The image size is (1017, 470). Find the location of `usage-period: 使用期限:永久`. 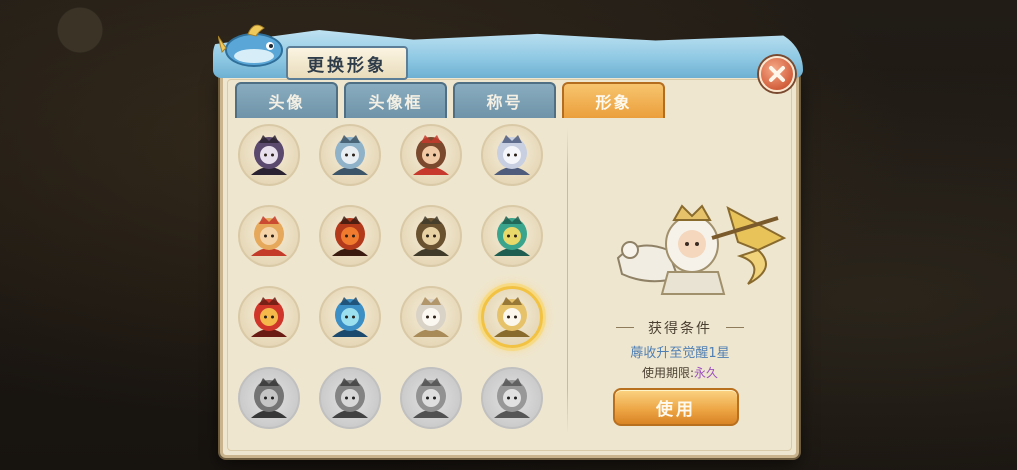

usage-period: 使用期限:永久 is located at coordinates (680, 372).